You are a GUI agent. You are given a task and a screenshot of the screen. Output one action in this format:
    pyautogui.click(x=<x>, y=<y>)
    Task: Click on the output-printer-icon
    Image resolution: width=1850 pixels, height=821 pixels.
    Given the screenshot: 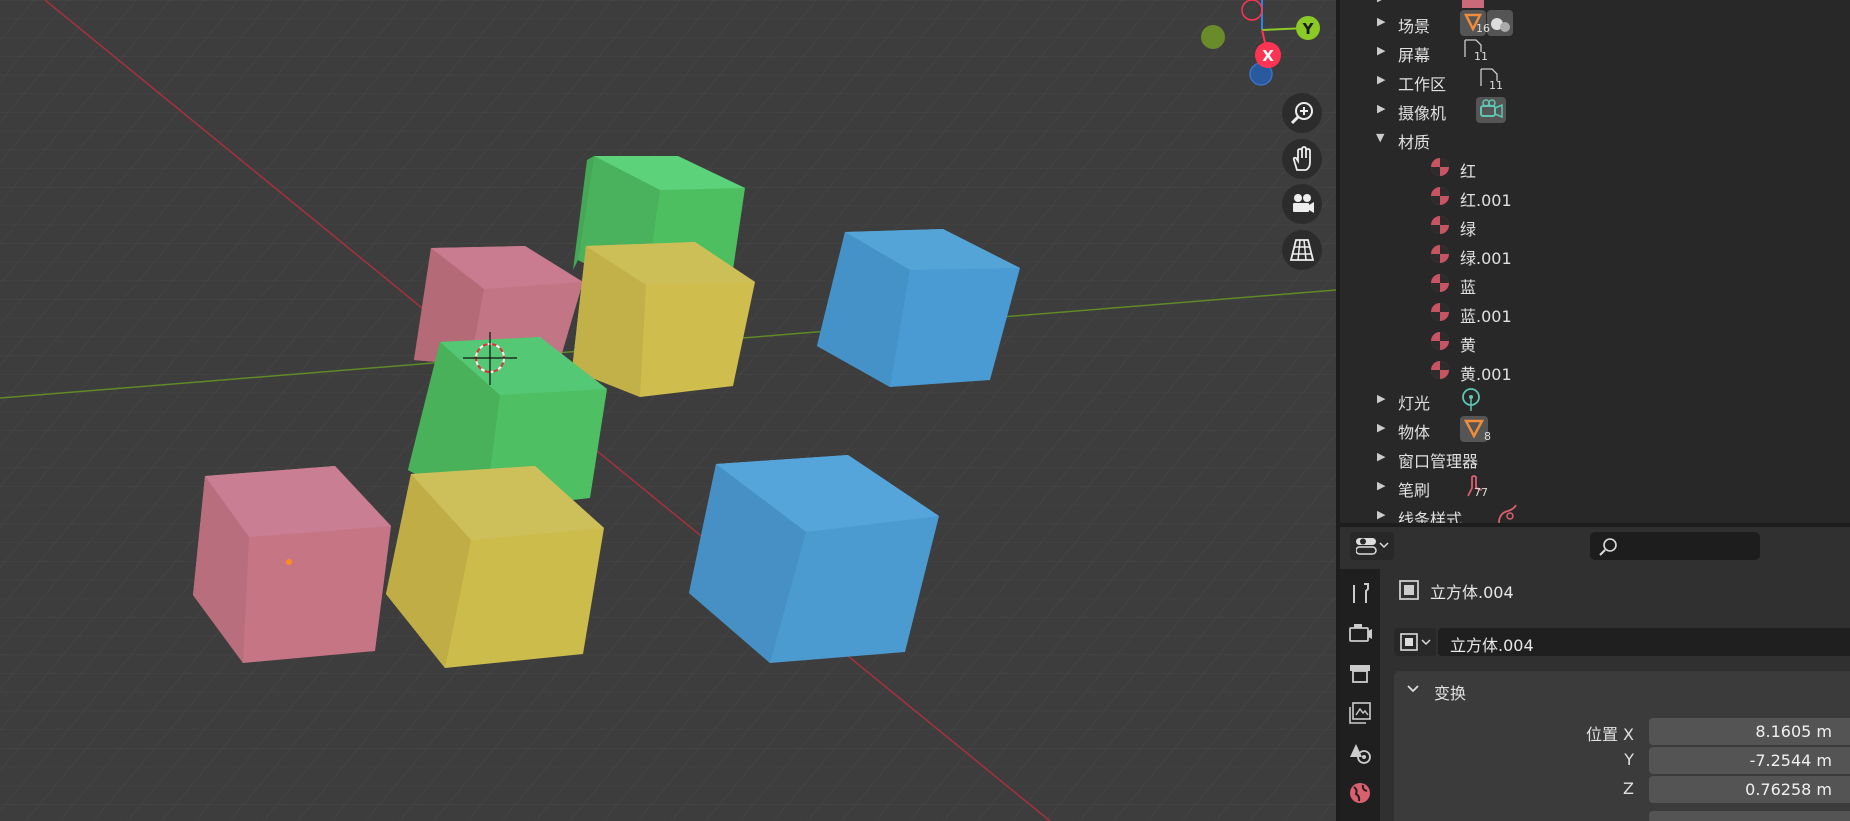 What is the action you would take?
    pyautogui.click(x=1360, y=674)
    